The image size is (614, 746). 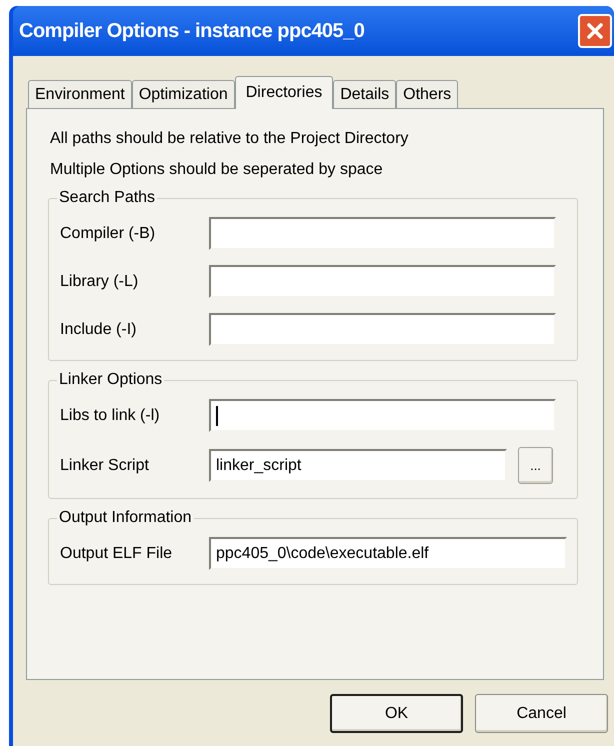 What do you see at coordinates (229, 139) in the screenshot?
I see `instruction-text: All paths should be relative to the Project Directory` at bounding box center [229, 139].